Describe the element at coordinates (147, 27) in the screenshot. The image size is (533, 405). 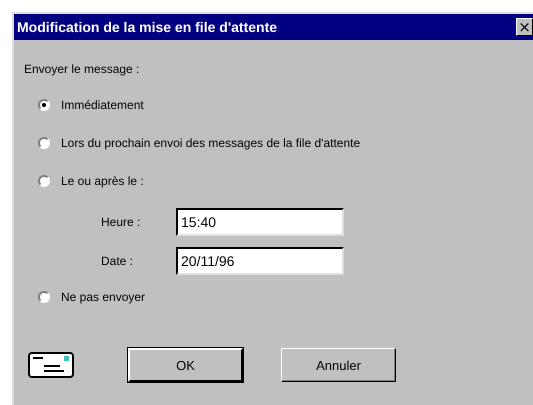
I see `window-title: Modification de la mise en file d'attente` at that location.